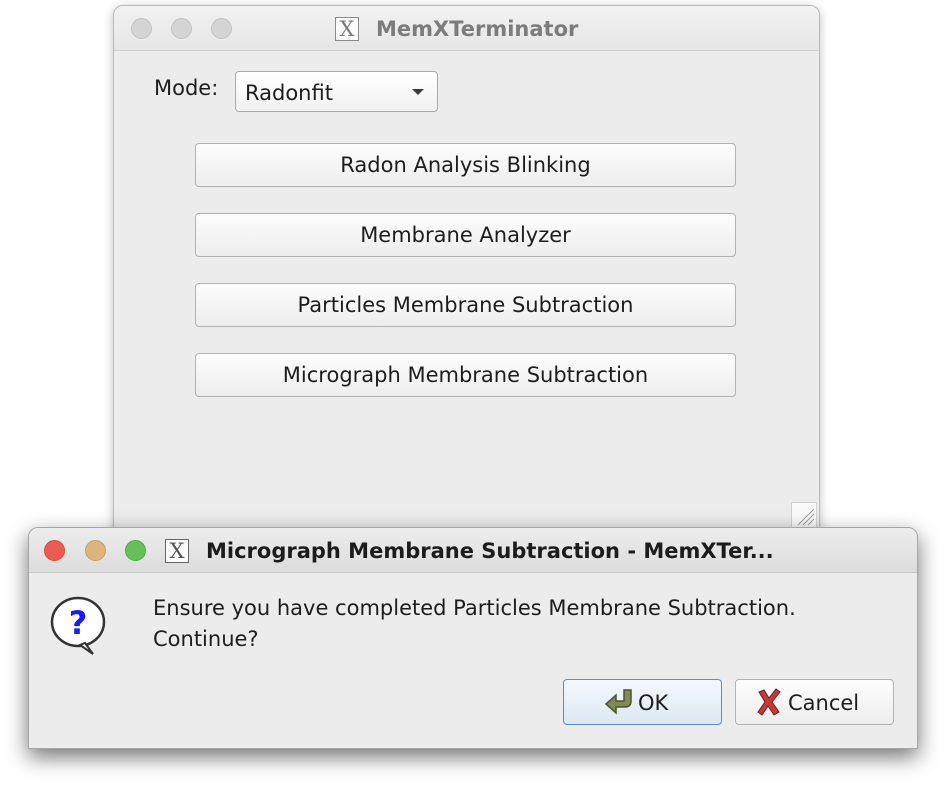 This screenshot has height=792, width=944. Describe the element at coordinates (824, 703) in the screenshot. I see `cancel-label: Cancel` at that location.